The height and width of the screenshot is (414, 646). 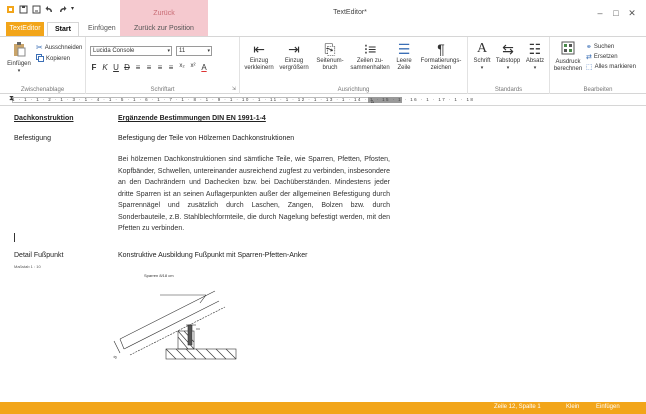 I want to click on copy-label: Kopieren, so click(x=58, y=59).